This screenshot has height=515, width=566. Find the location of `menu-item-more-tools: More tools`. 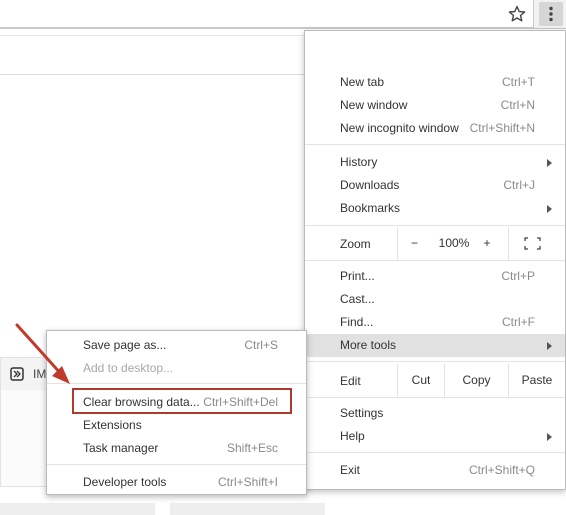

menu-item-more-tools: More tools is located at coordinates (435, 345).